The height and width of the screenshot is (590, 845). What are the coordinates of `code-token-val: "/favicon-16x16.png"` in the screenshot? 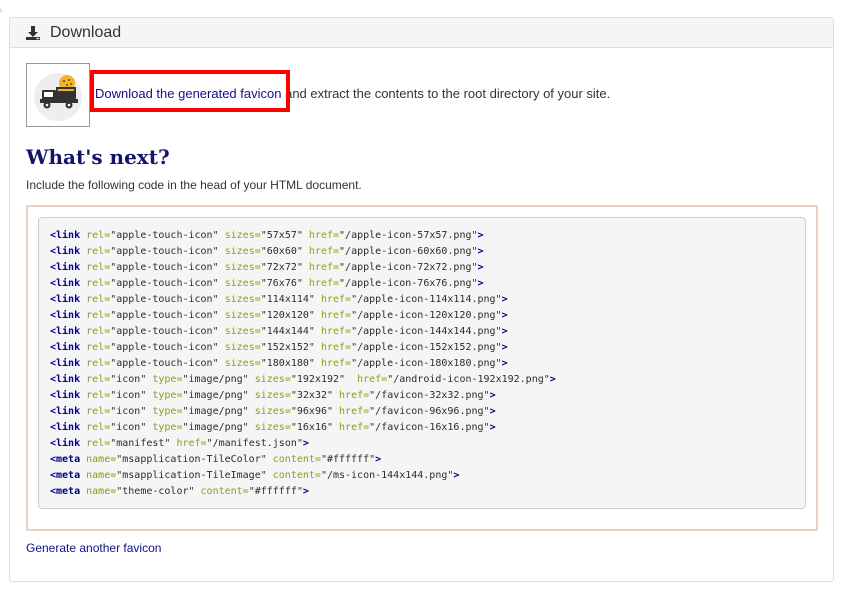 It's located at (429, 427).